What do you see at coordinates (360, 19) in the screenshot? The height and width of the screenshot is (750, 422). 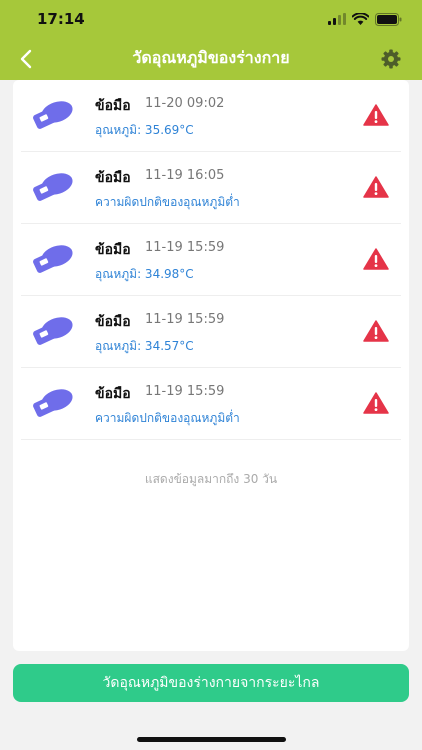 I see `wifi-icon` at bounding box center [360, 19].